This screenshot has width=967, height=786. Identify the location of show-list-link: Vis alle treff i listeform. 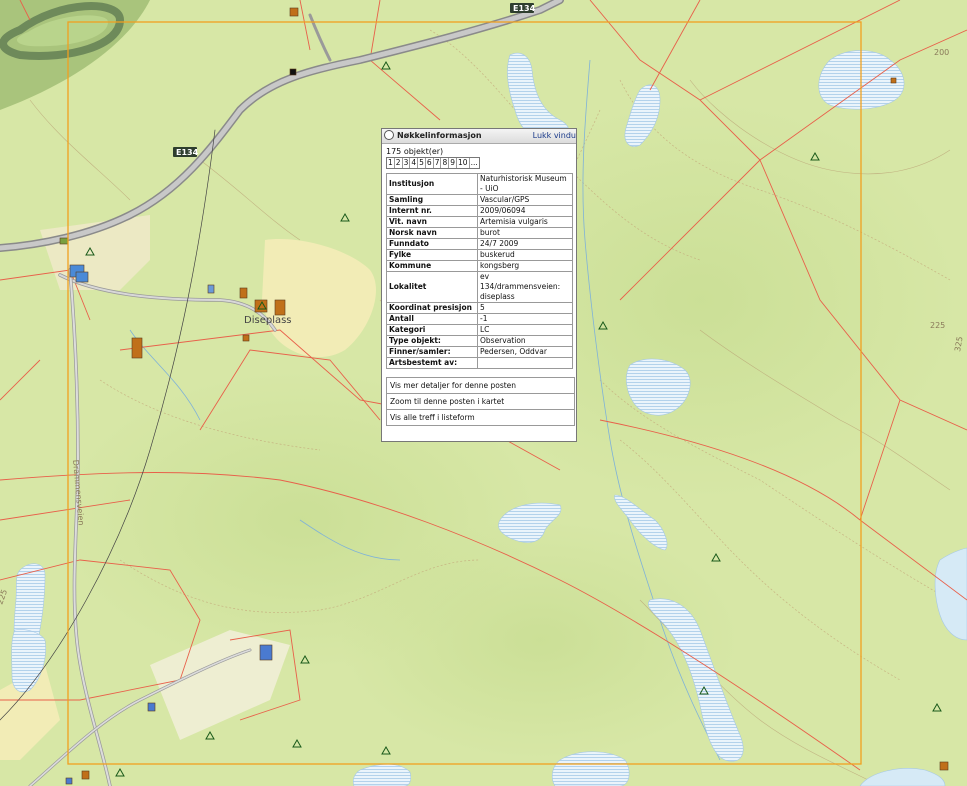
(480, 417).